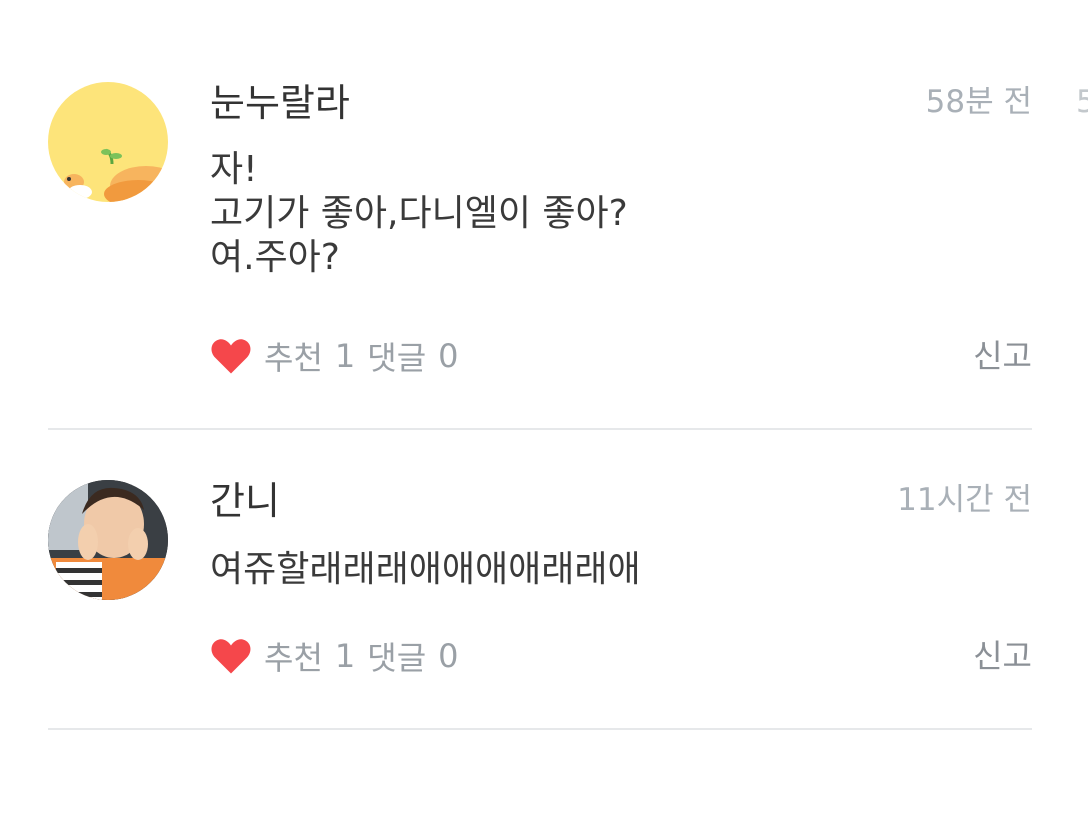 The height and width of the screenshot is (816, 1088). Describe the element at coordinates (245, 501) in the screenshot. I see `comment-author: 간니` at that location.